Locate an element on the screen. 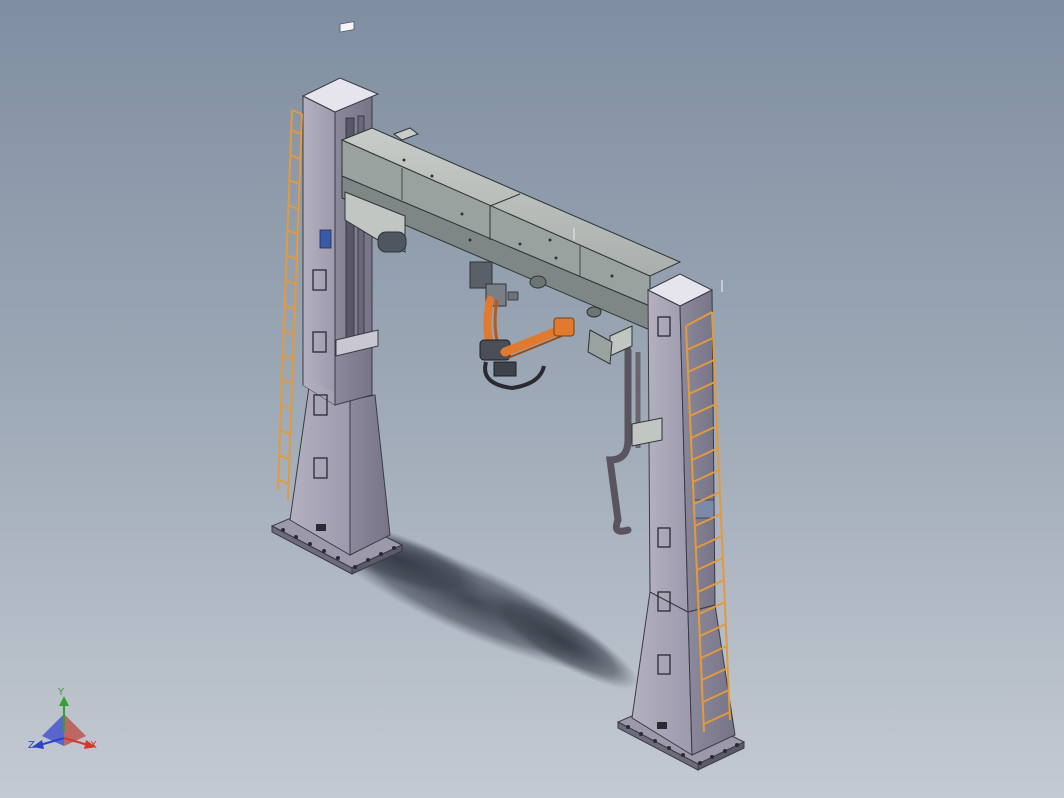 This screenshot has height=798, width=1064. y-axis-label: Y is located at coordinates (61, 692).